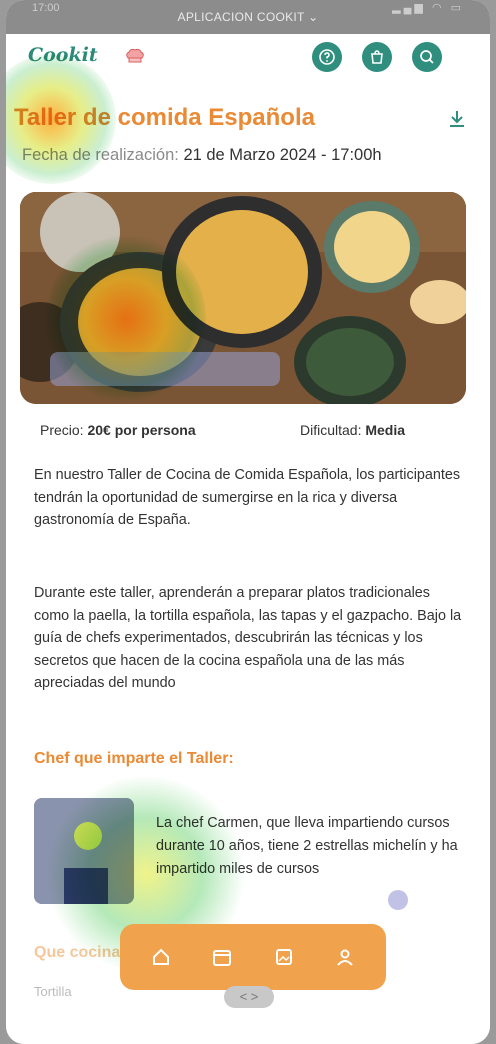  What do you see at coordinates (164, 117) in the screenshot?
I see `event-title: Taller de comida Española` at bounding box center [164, 117].